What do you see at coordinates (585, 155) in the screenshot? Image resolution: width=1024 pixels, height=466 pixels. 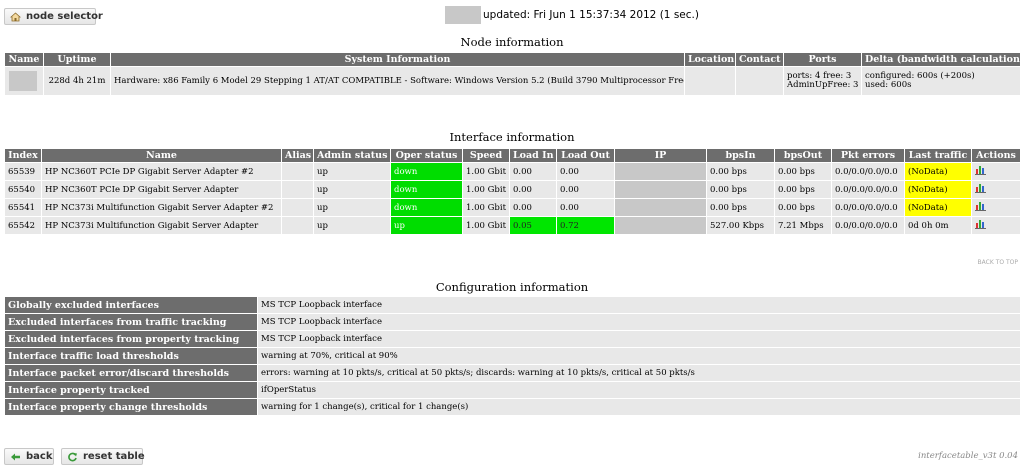 I see `col-load-out: Load Out` at bounding box center [585, 155].